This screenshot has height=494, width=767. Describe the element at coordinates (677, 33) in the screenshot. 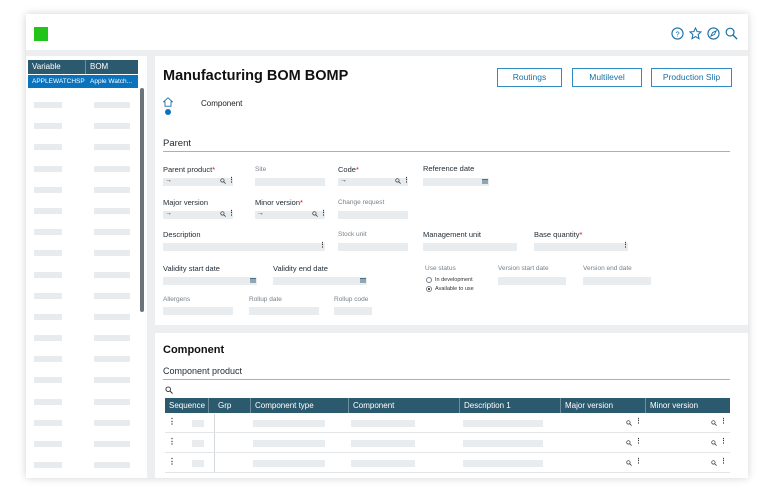

I see `help-icon: ?` at that location.